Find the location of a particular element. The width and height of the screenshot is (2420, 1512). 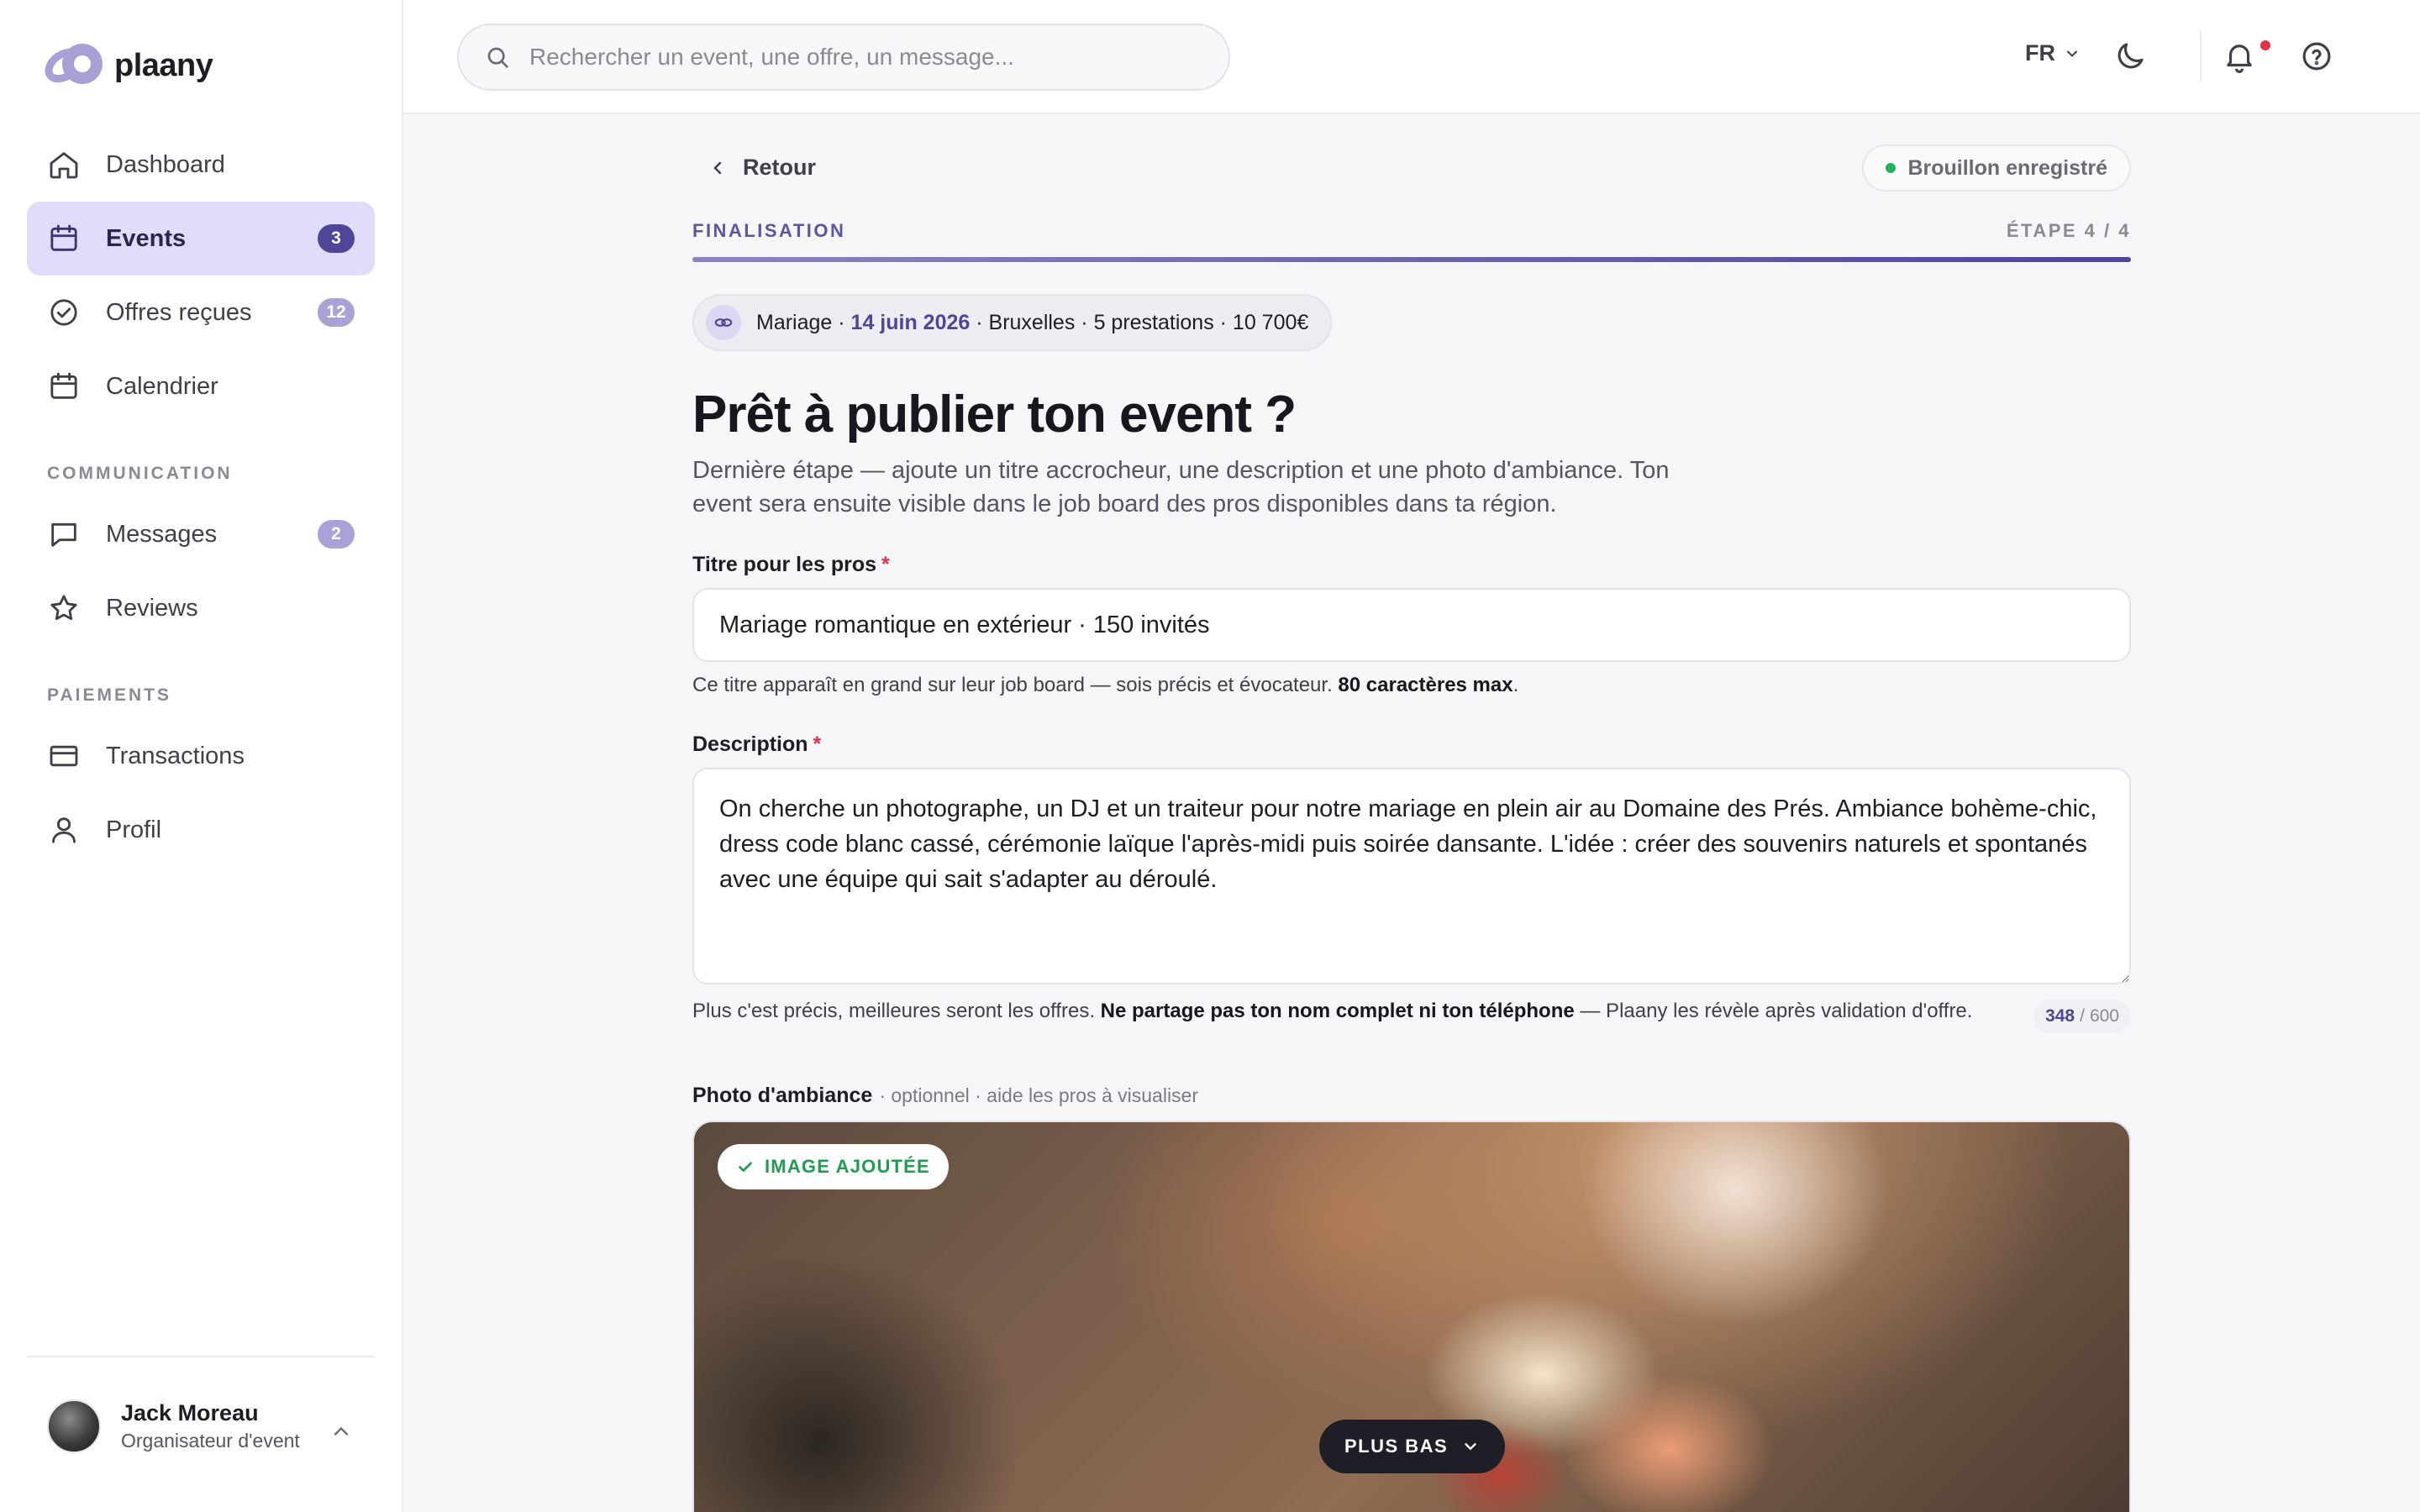

offers-count-badge: 12 is located at coordinates (337, 312).